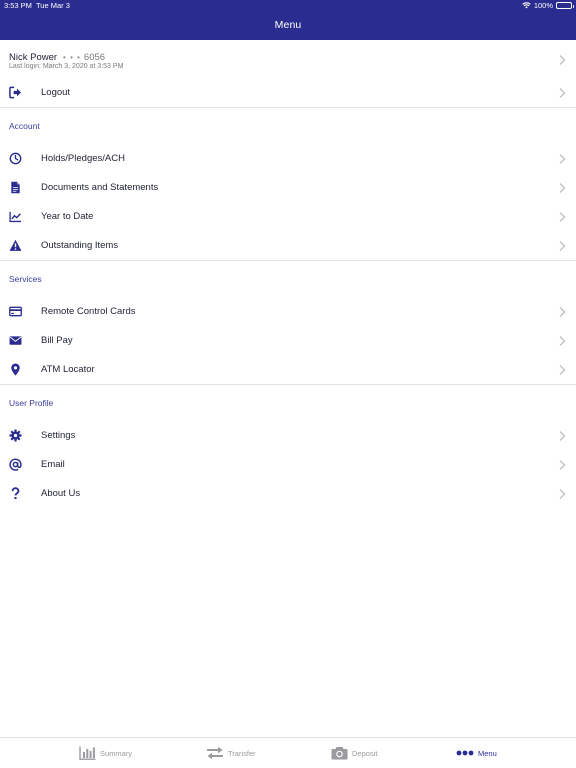  Describe the element at coordinates (52, 5) in the screenshot. I see `status-date: Tue Mar 3` at that location.